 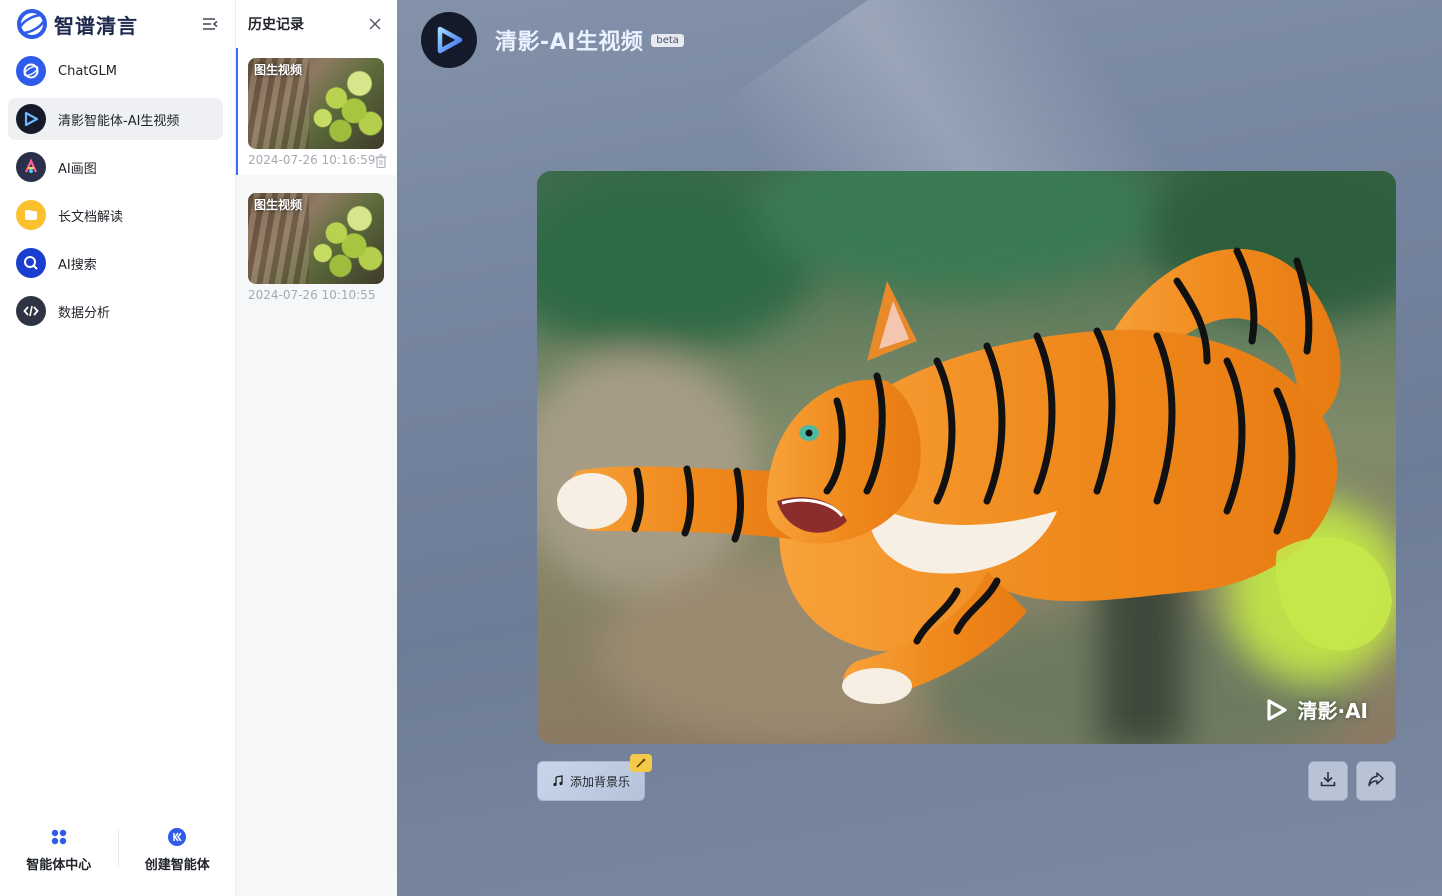 I want to click on video-watermark: 清影·AI, so click(x=1315, y=709).